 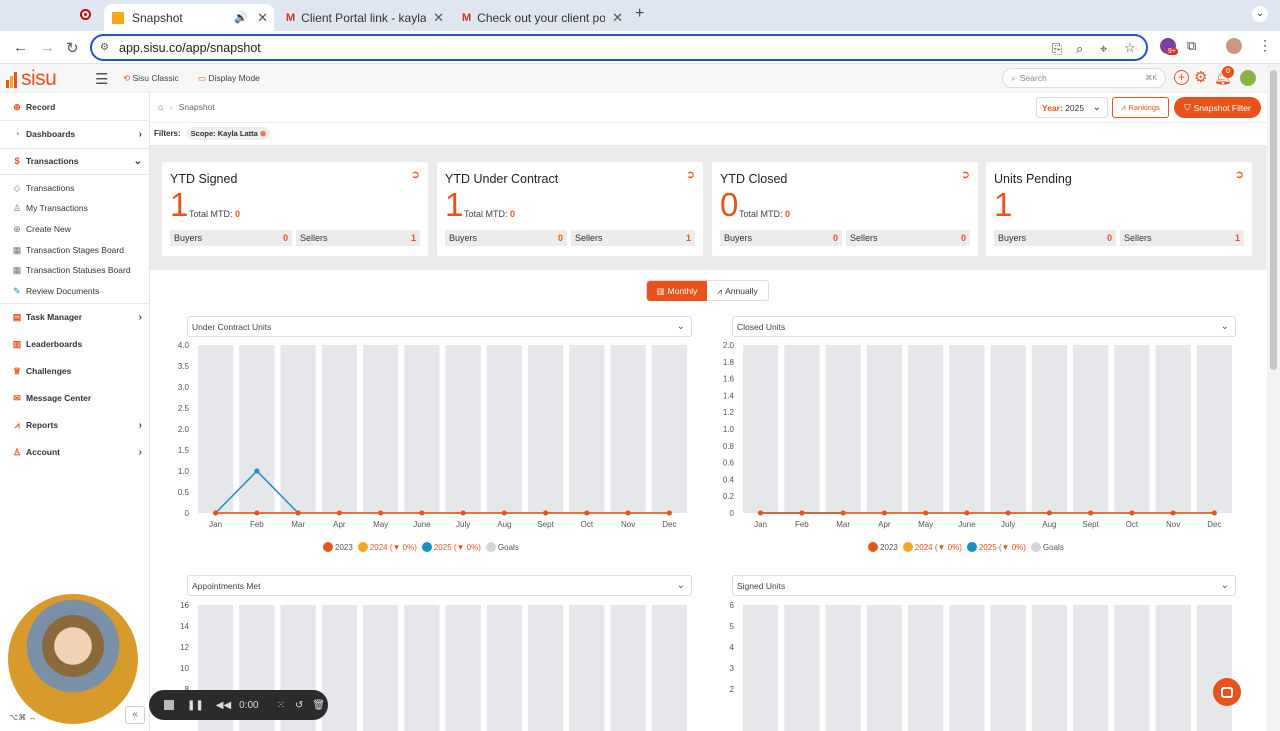 What do you see at coordinates (1103, 49) in the screenshot?
I see `location-icon: ⌖` at bounding box center [1103, 49].